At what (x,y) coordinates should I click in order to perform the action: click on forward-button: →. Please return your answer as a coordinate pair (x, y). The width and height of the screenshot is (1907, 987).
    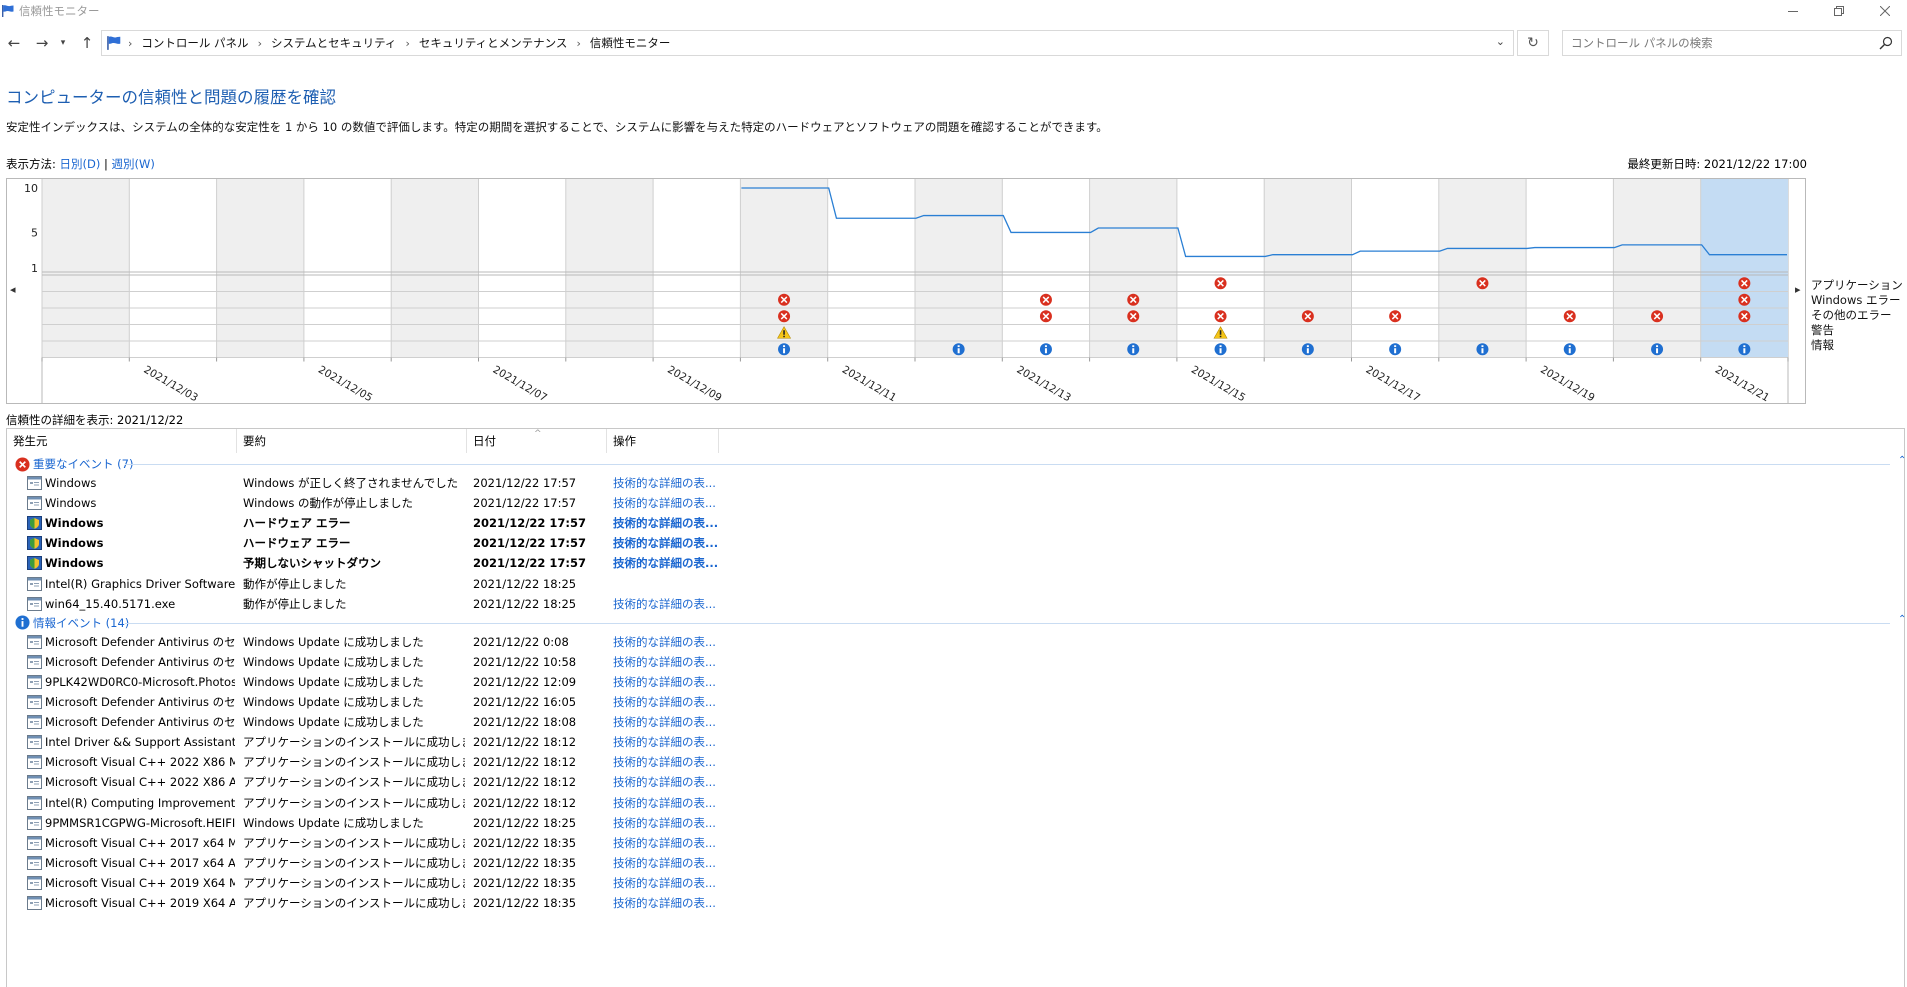
    Looking at the image, I should click on (42, 43).